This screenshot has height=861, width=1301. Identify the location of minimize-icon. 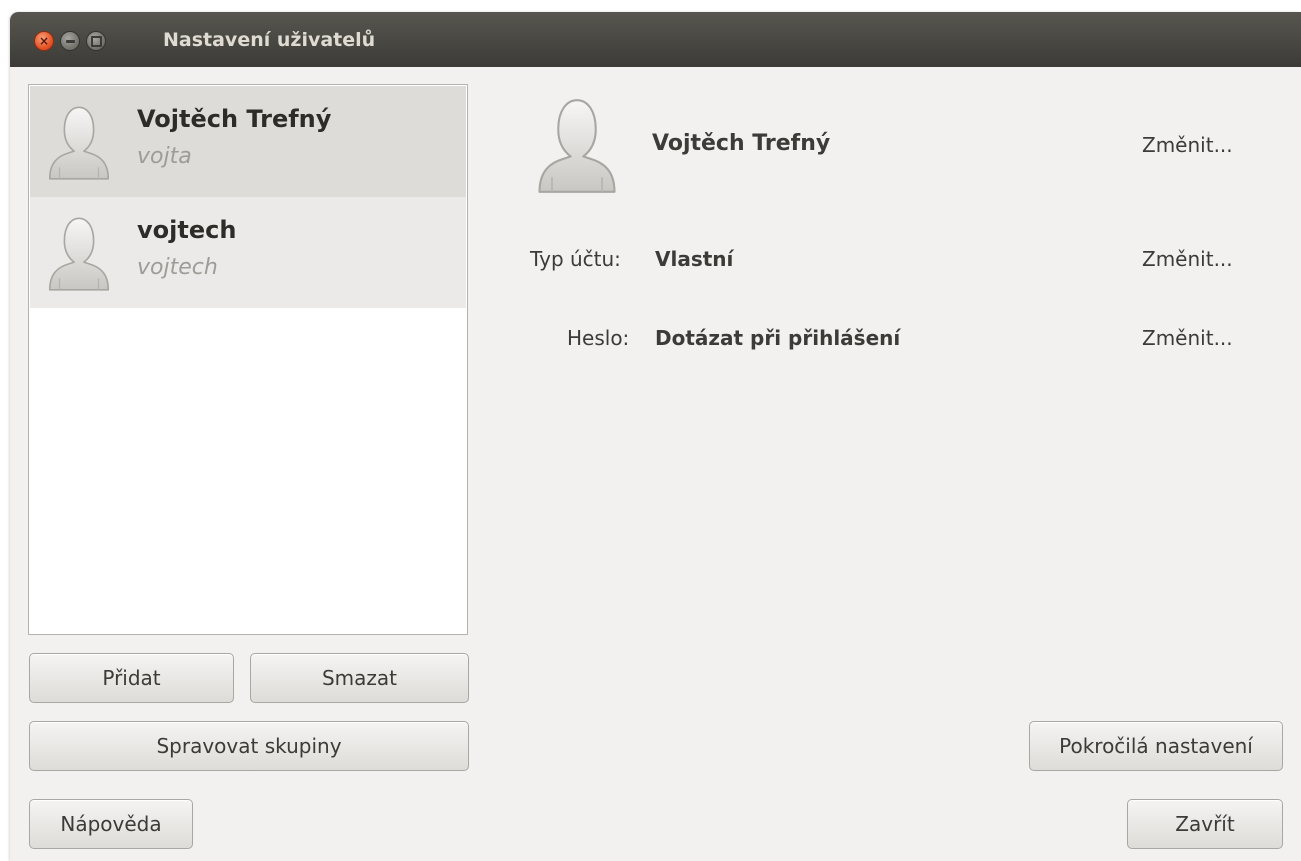
(70, 41).